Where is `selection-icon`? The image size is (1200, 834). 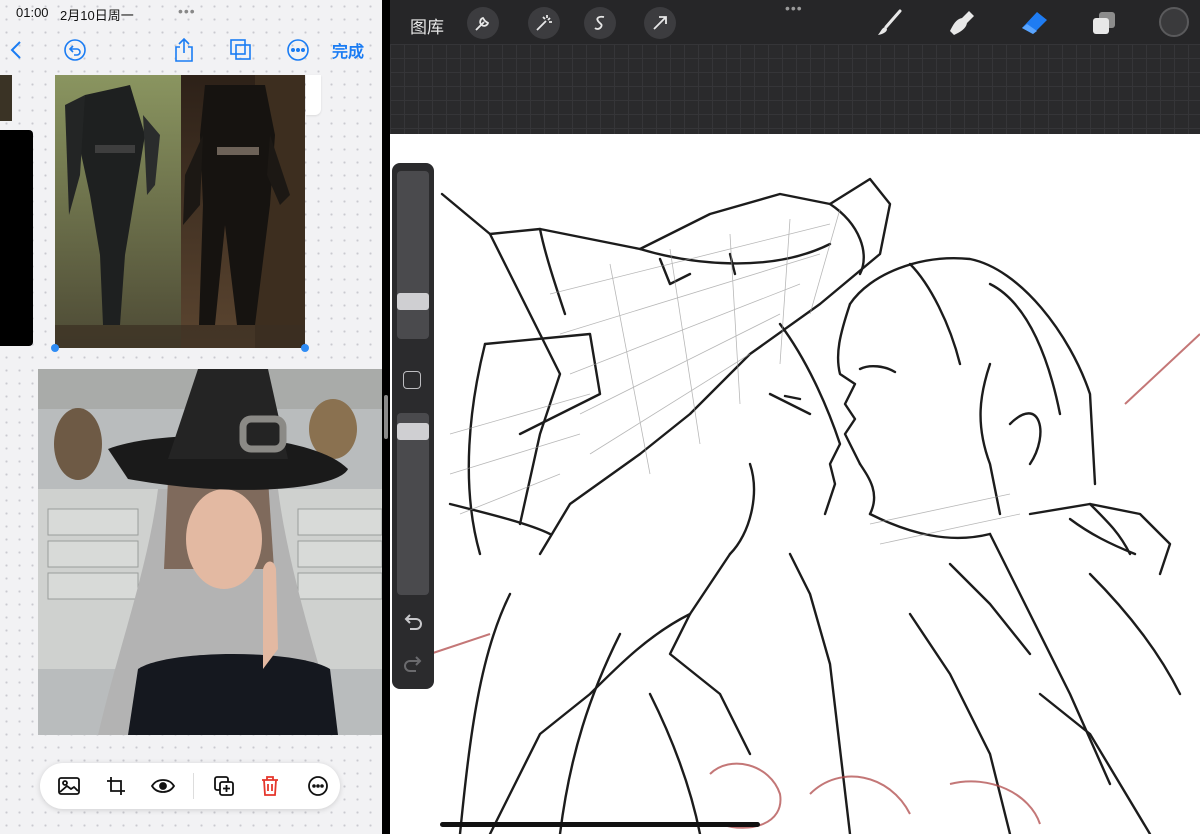
selection-icon is located at coordinates (599, 22).